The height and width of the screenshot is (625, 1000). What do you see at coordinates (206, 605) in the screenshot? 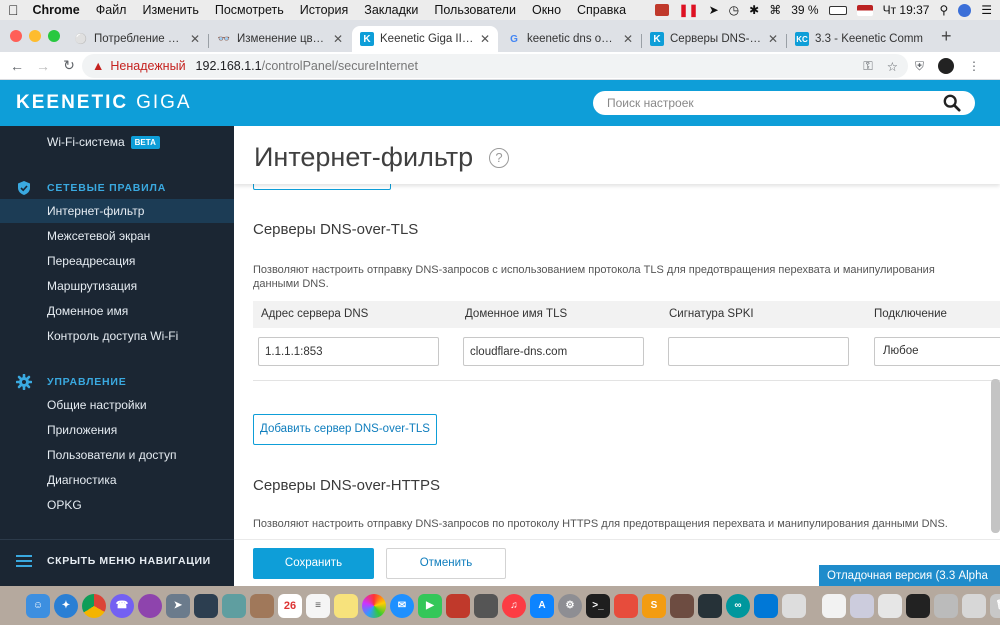
I see `photo-booth-icon` at bounding box center [206, 605].